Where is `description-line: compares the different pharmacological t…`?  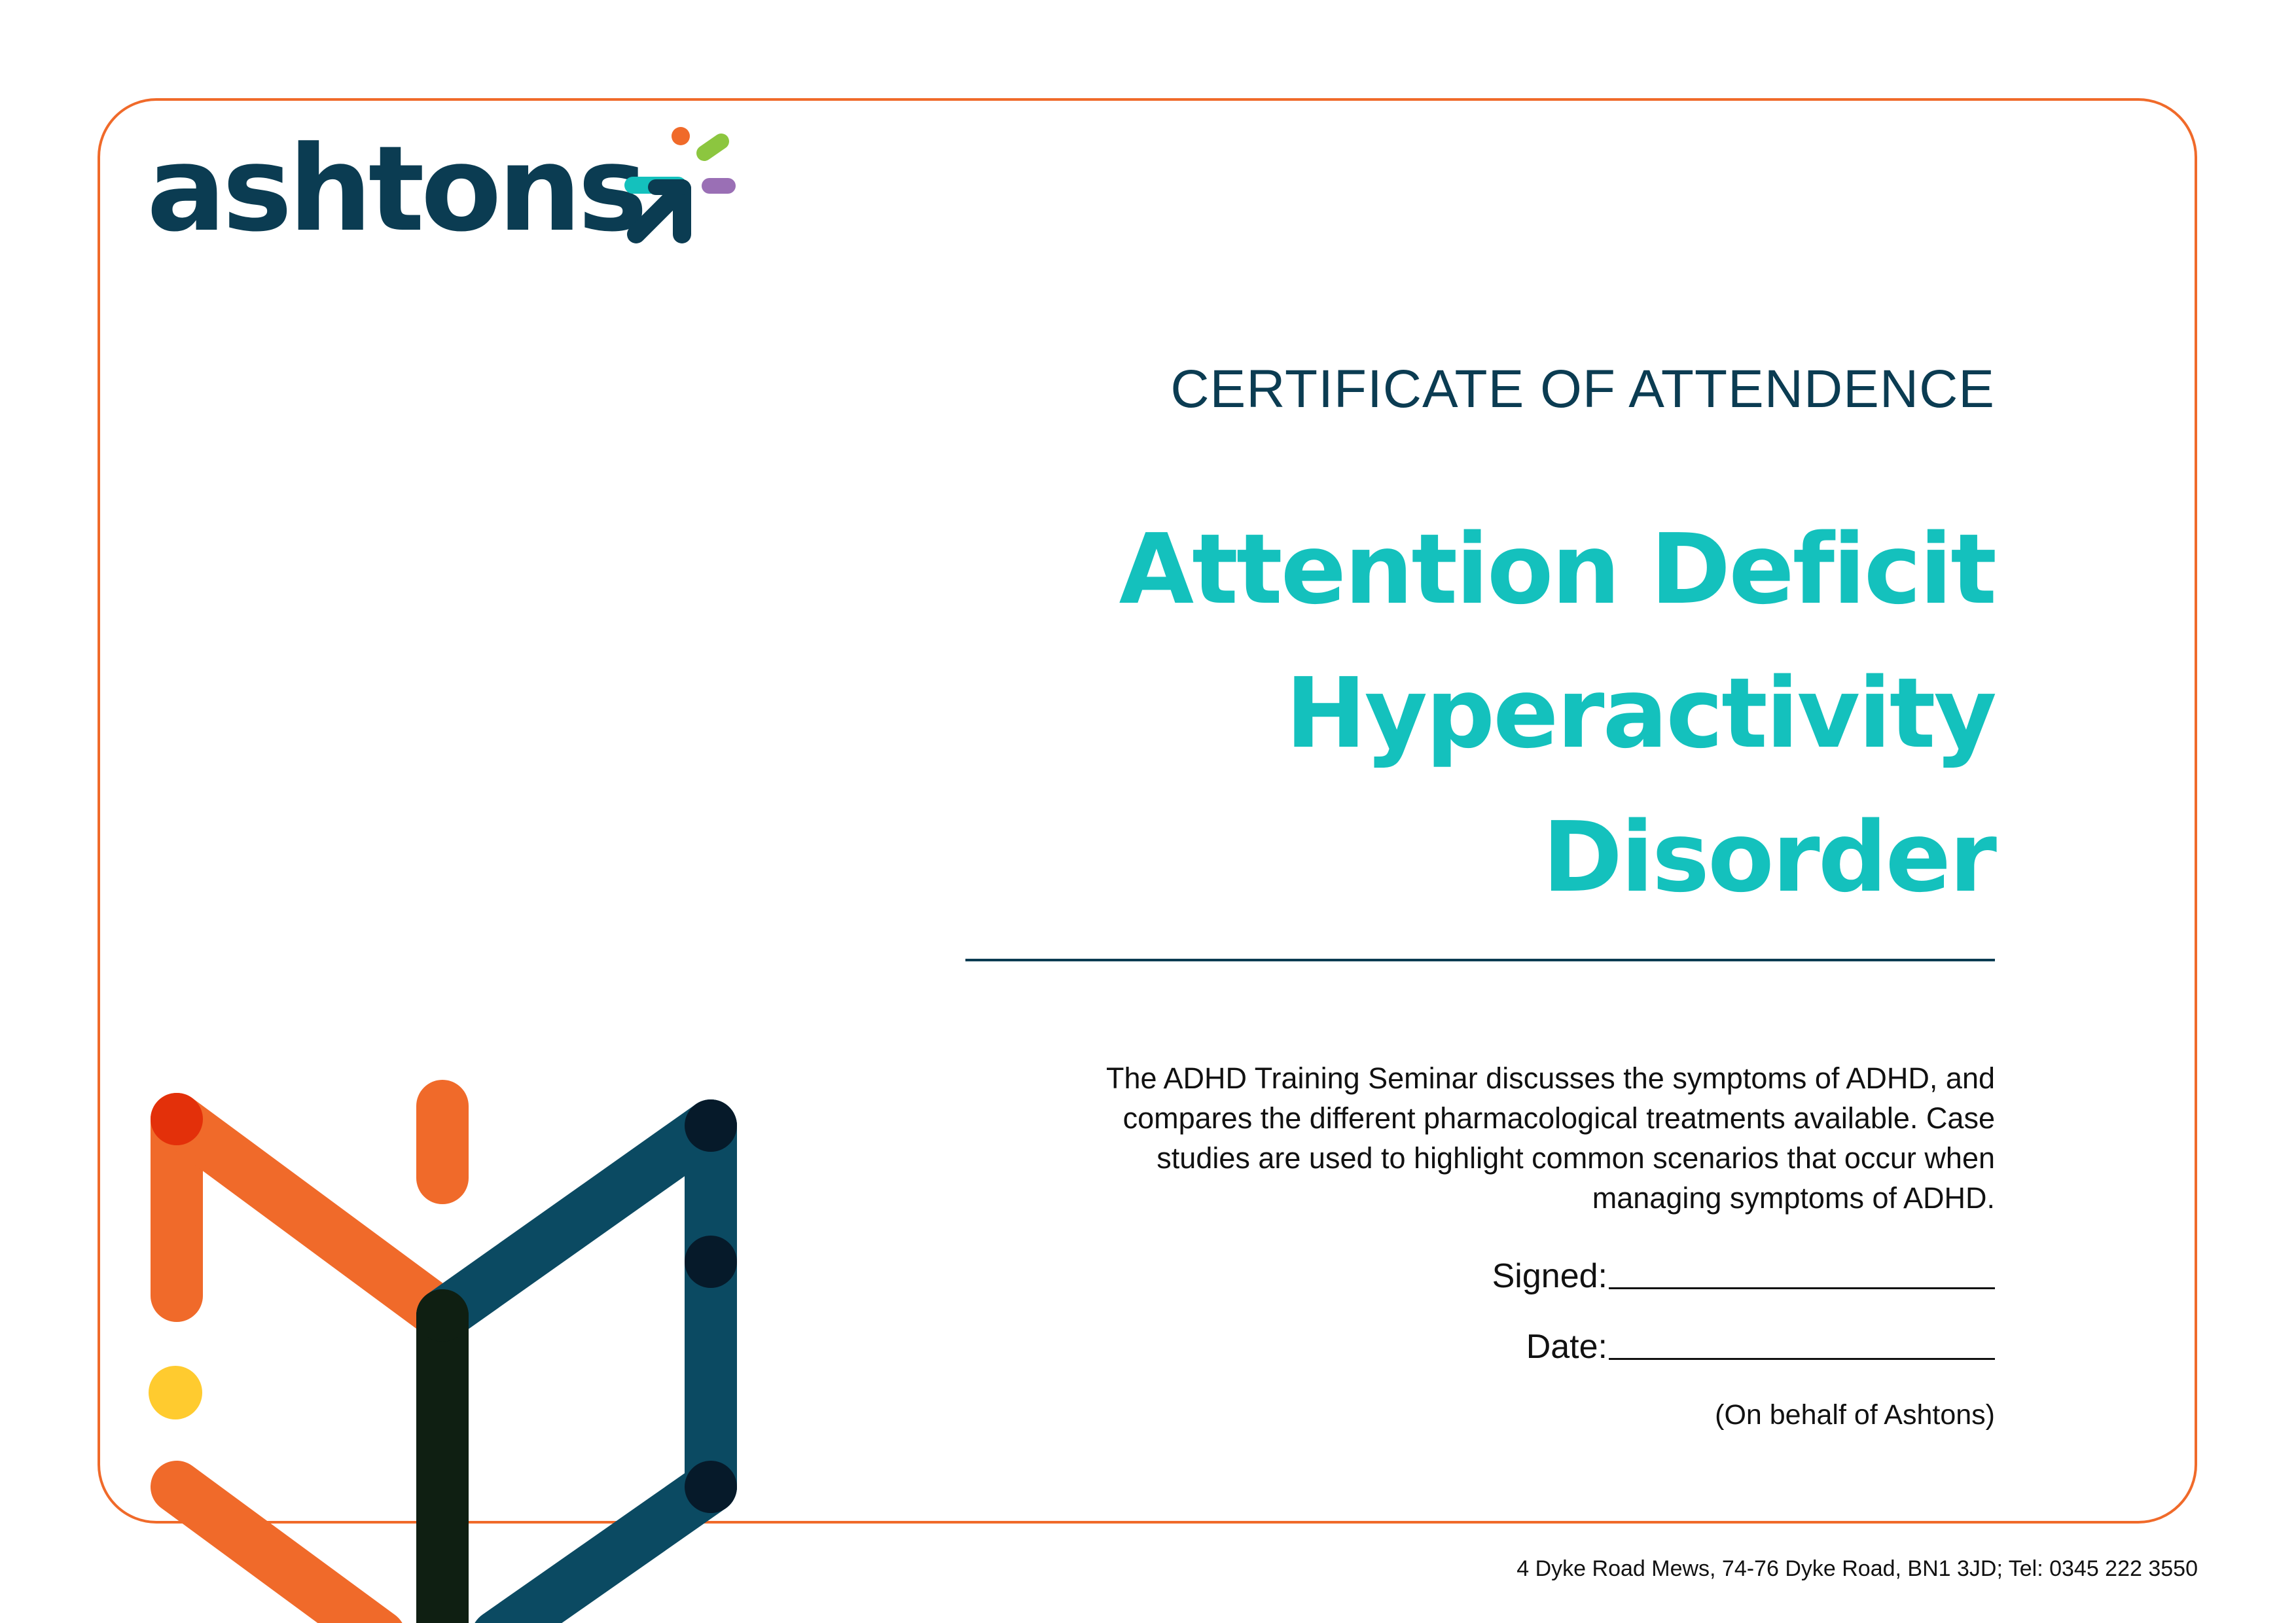 description-line: compares the different pharmacological t… is located at coordinates (1559, 1118).